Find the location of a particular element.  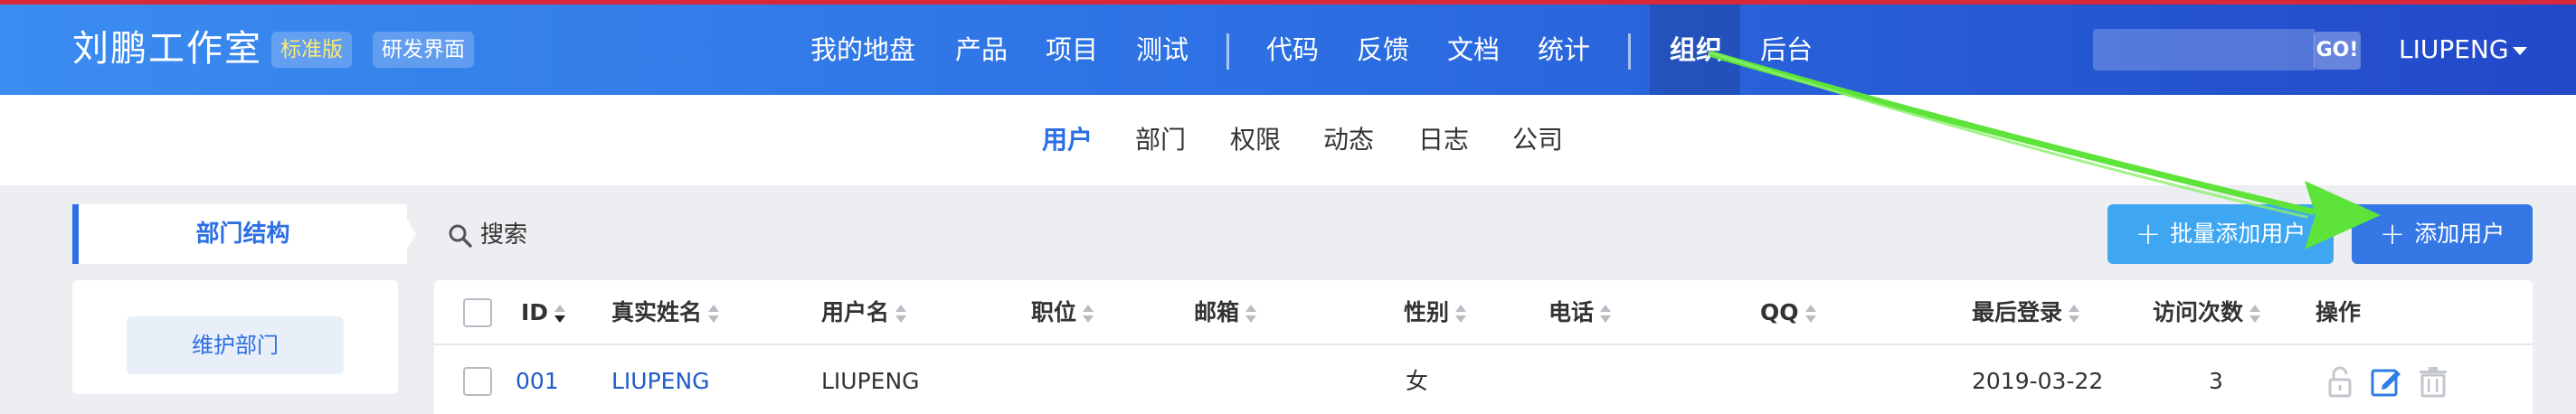

col-id-label: ID is located at coordinates (535, 312).